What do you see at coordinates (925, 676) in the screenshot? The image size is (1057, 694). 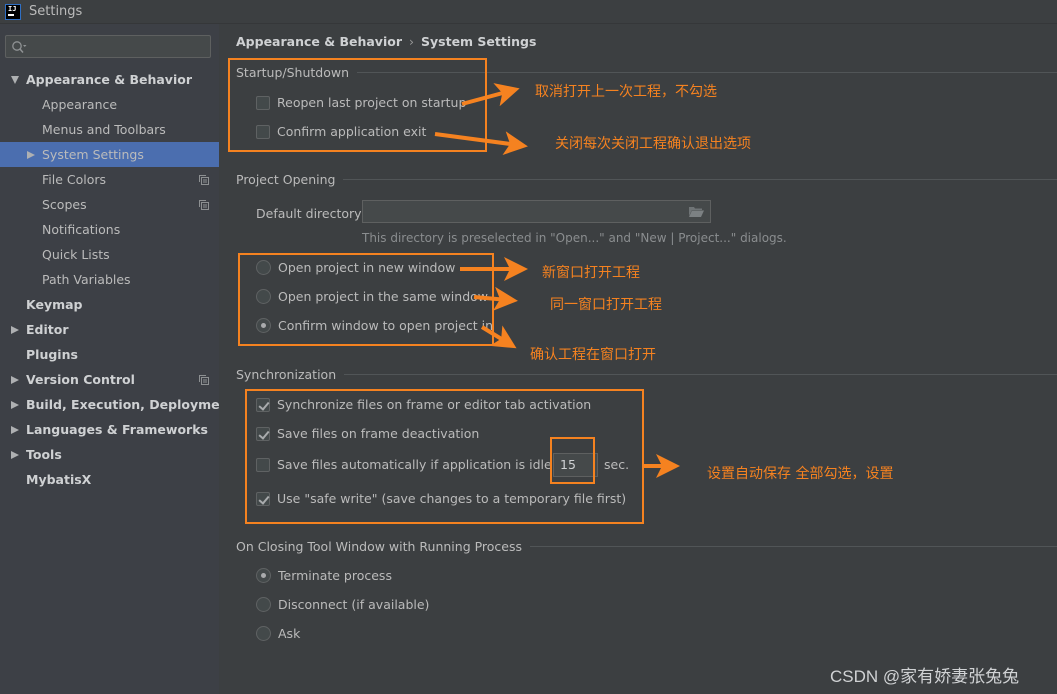 I see `watermark: CSDN @家有娇妻张兔兔` at bounding box center [925, 676].